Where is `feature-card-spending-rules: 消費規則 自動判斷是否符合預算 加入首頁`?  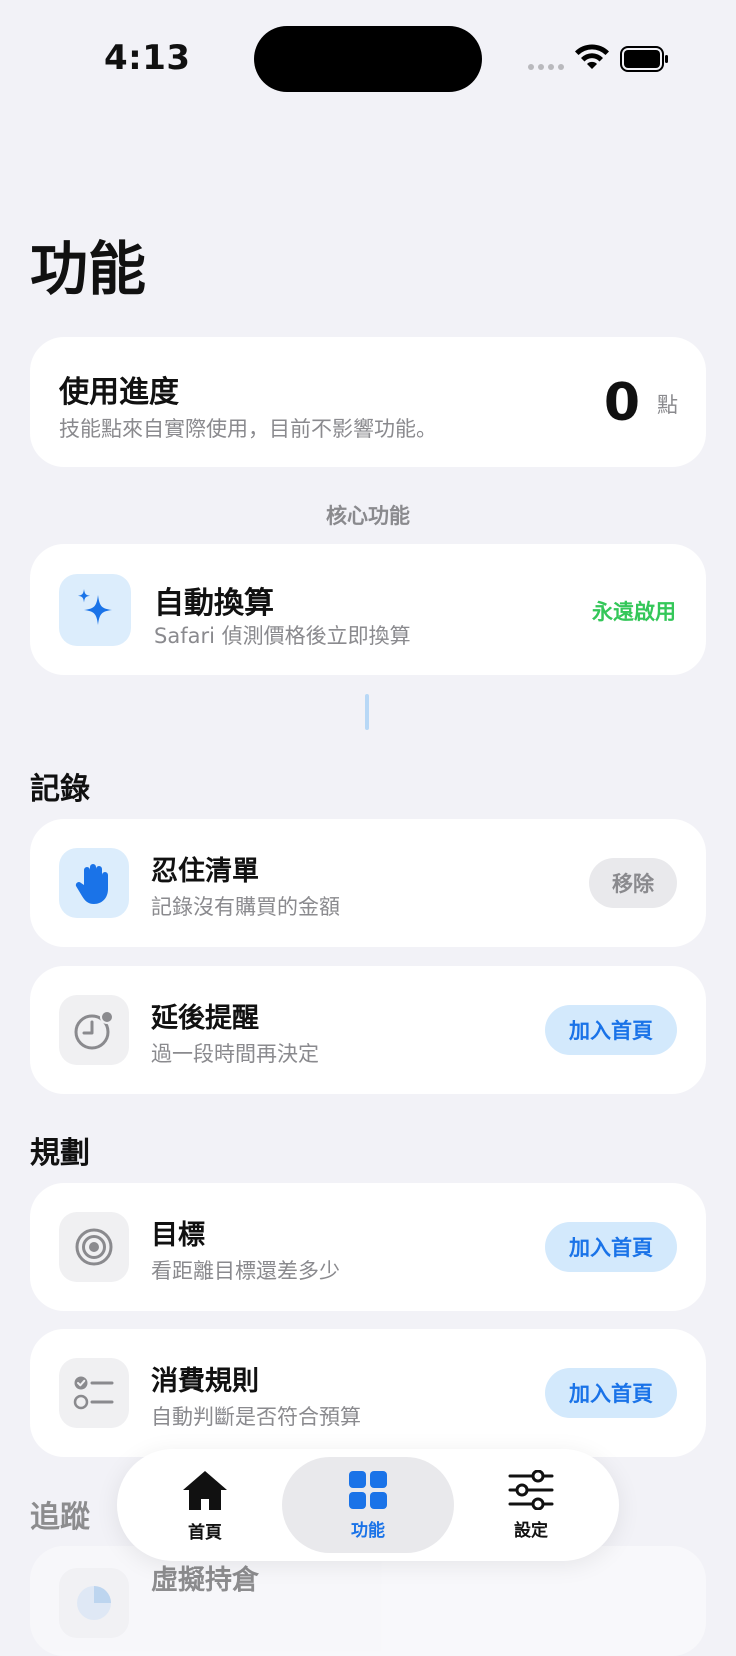 feature-card-spending-rules: 消費規則 自動判斷是否符合預算 加入首頁 is located at coordinates (368, 1393).